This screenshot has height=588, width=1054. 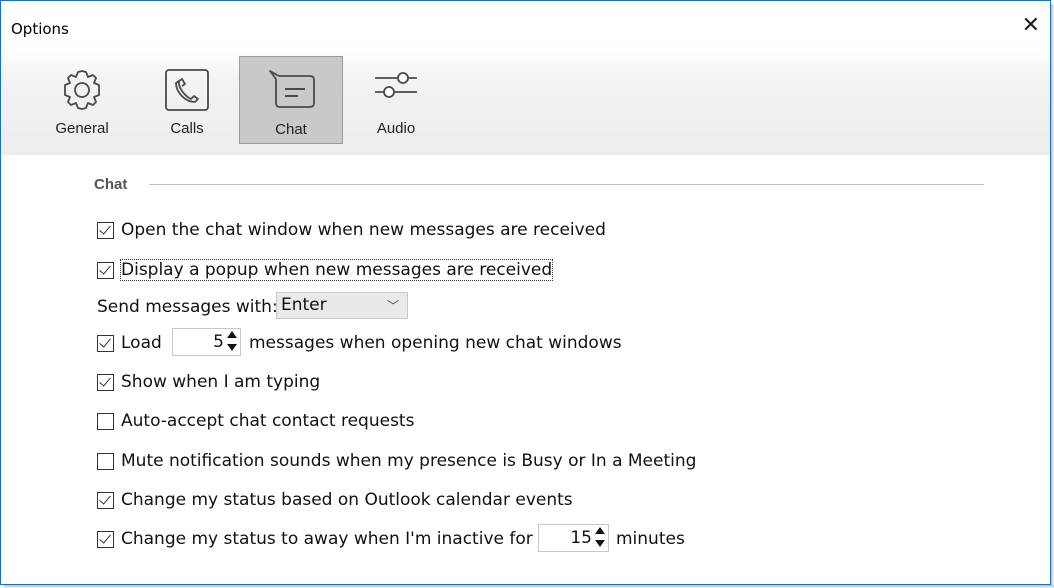 What do you see at coordinates (105, 343) in the screenshot?
I see `load-checkbox` at bounding box center [105, 343].